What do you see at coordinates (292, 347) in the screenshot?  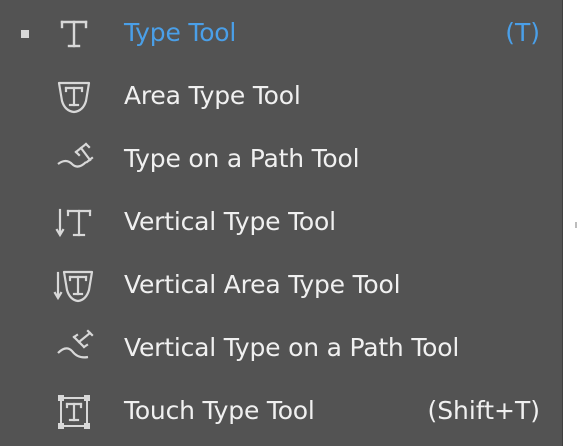 I see `menu-item-label: Vertical Type on a Path Tool` at bounding box center [292, 347].